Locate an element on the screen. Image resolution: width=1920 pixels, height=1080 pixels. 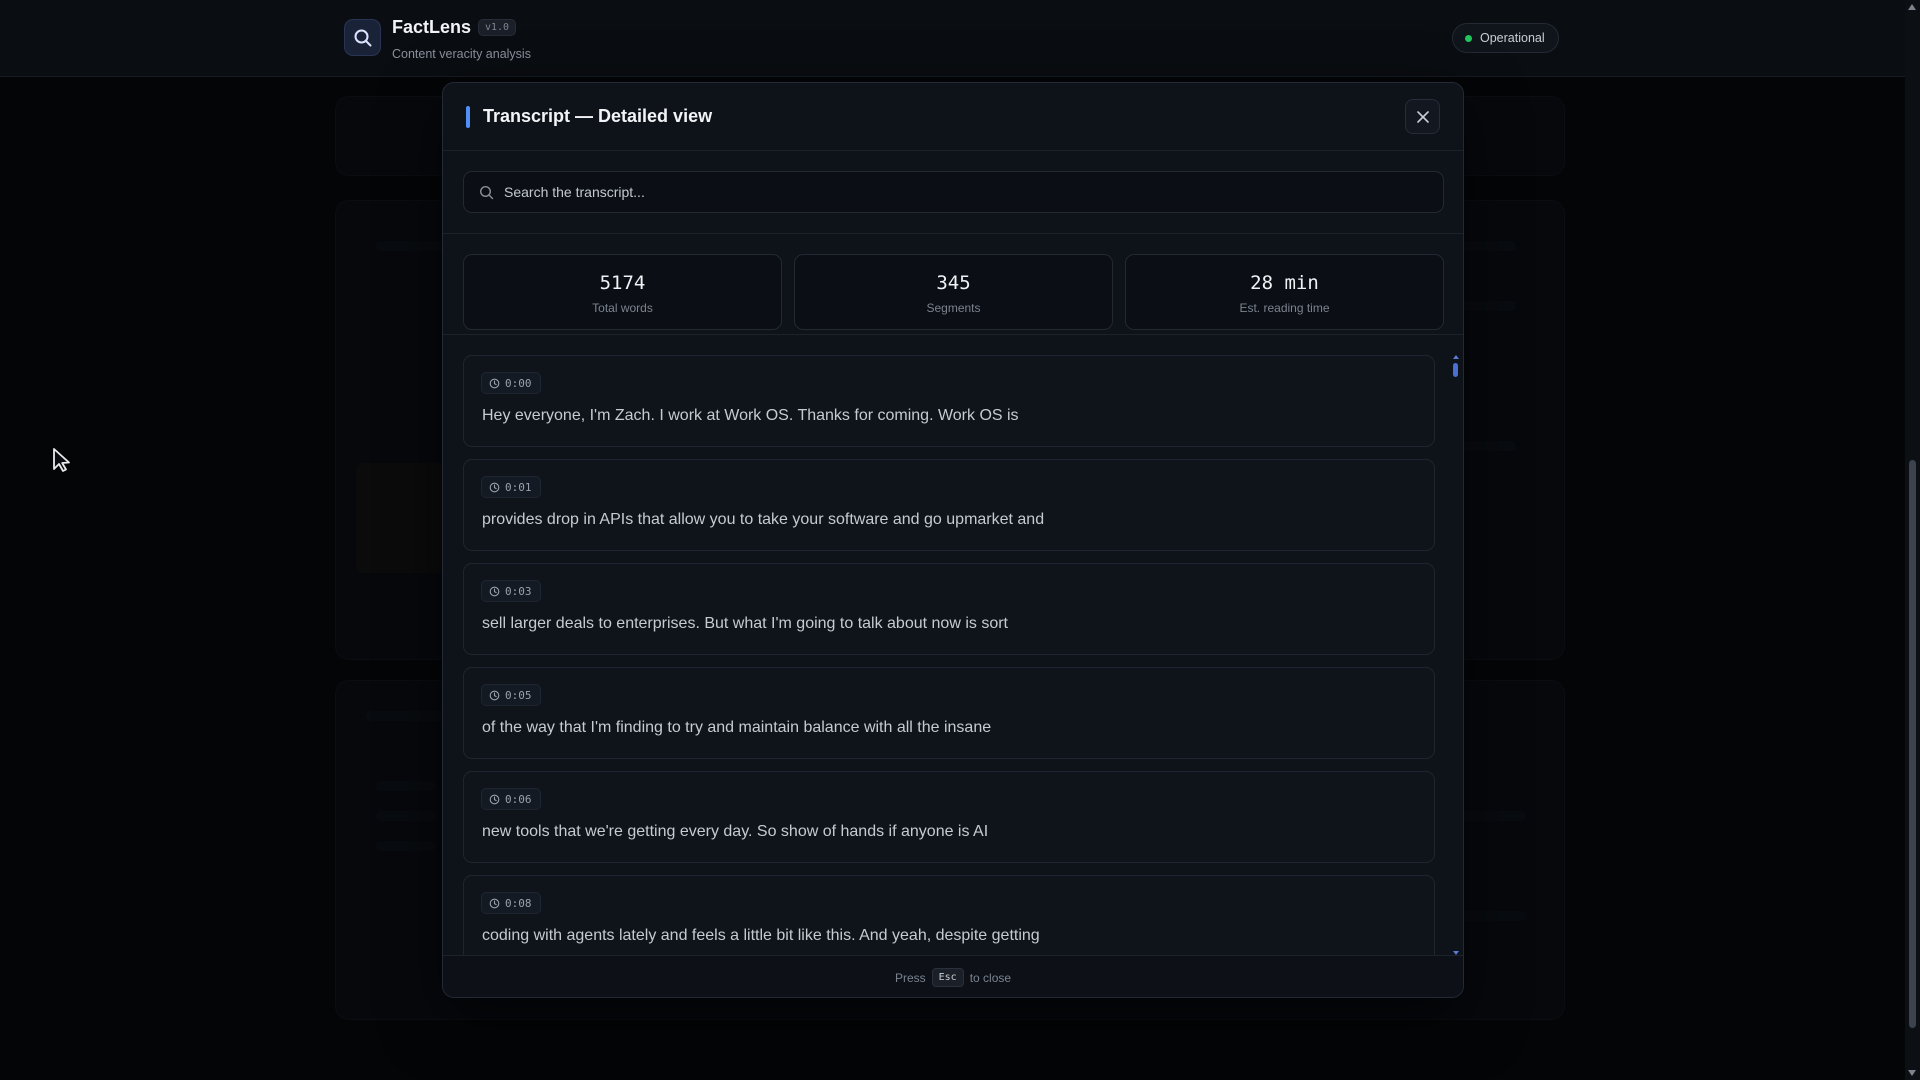
esc-key-hint: Esc is located at coordinates (947, 977).